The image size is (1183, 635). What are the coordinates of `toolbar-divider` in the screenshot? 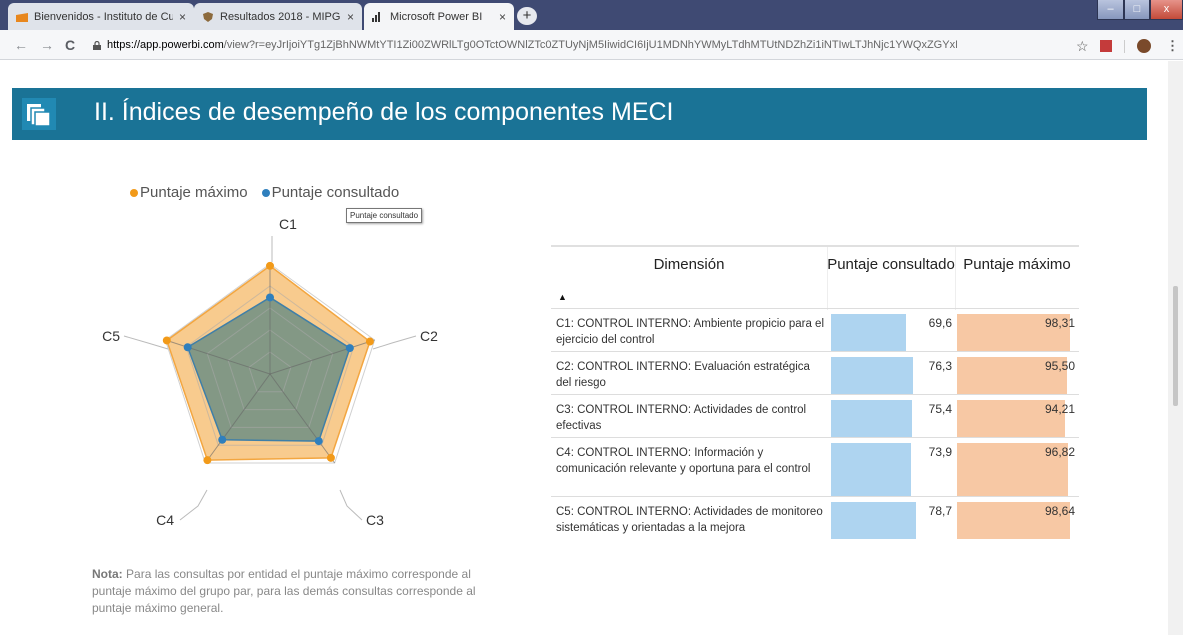 It's located at (1124, 46).